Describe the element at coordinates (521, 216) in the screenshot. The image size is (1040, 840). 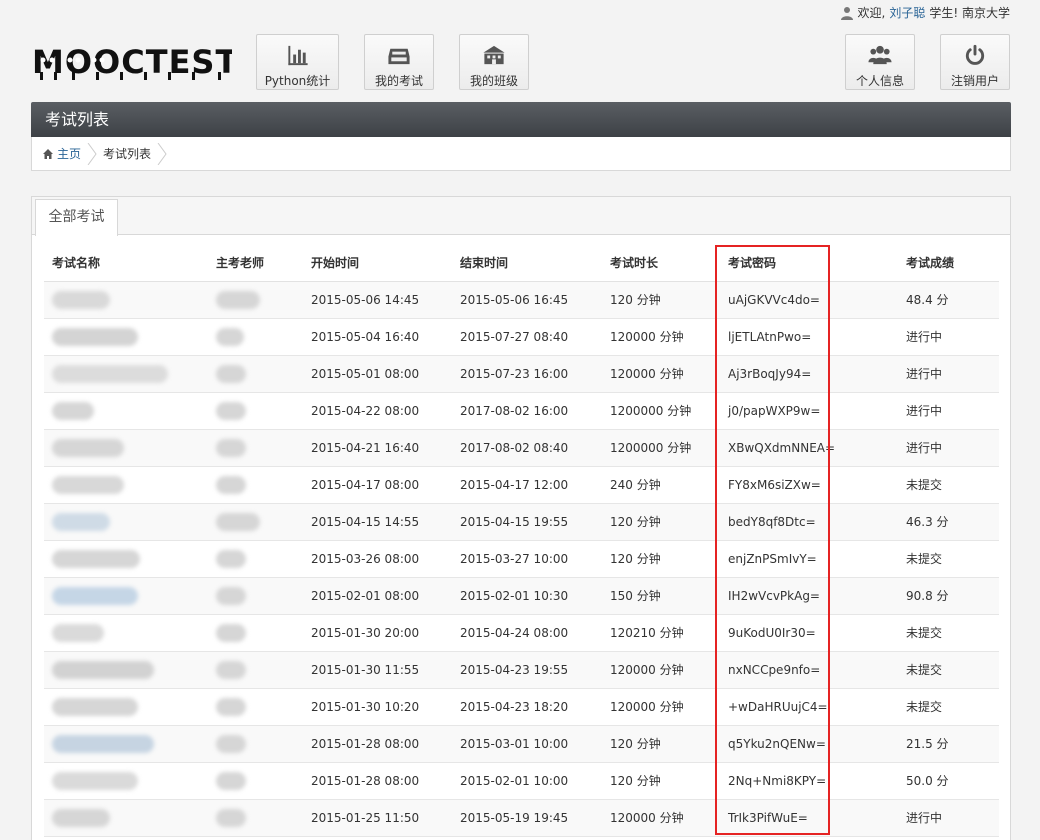
I see `tab-bar: 全部考试` at that location.